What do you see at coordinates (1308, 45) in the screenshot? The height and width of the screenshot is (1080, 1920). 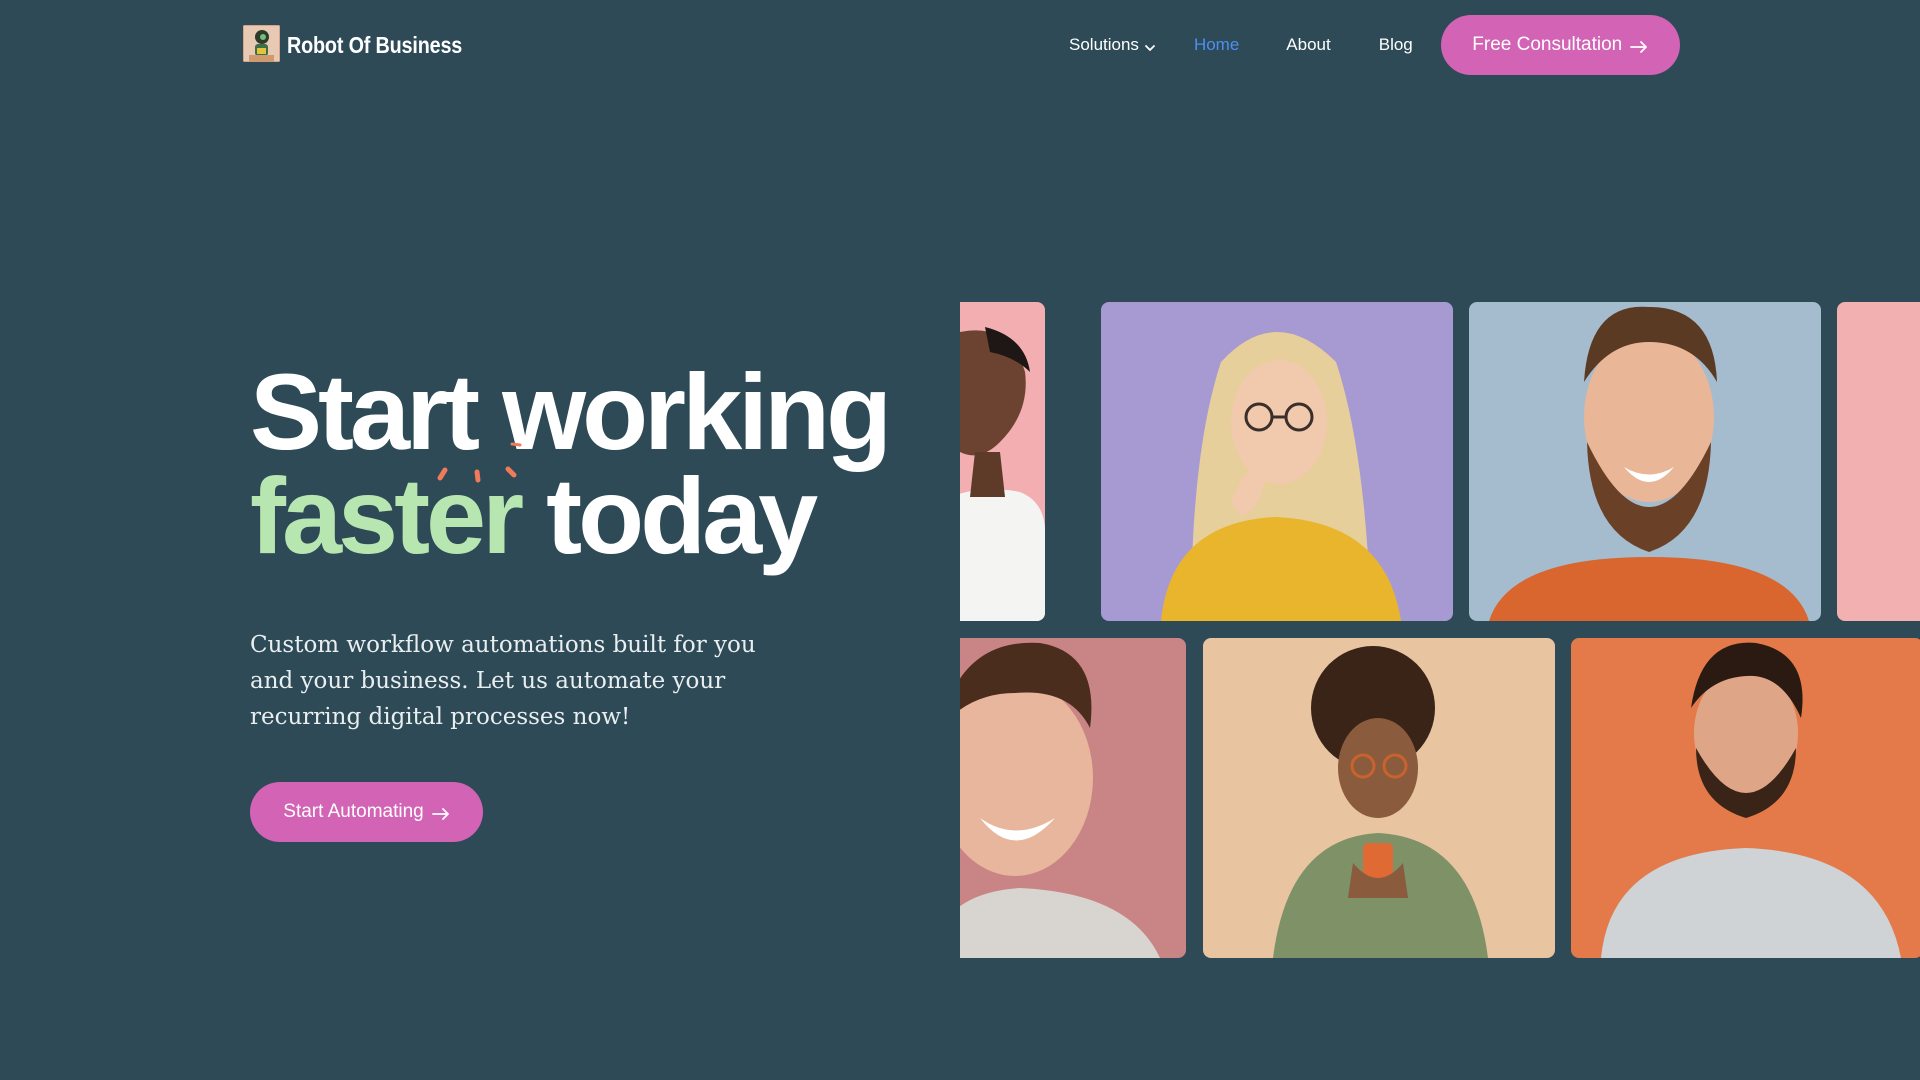 I see `nav-about-link: About` at bounding box center [1308, 45].